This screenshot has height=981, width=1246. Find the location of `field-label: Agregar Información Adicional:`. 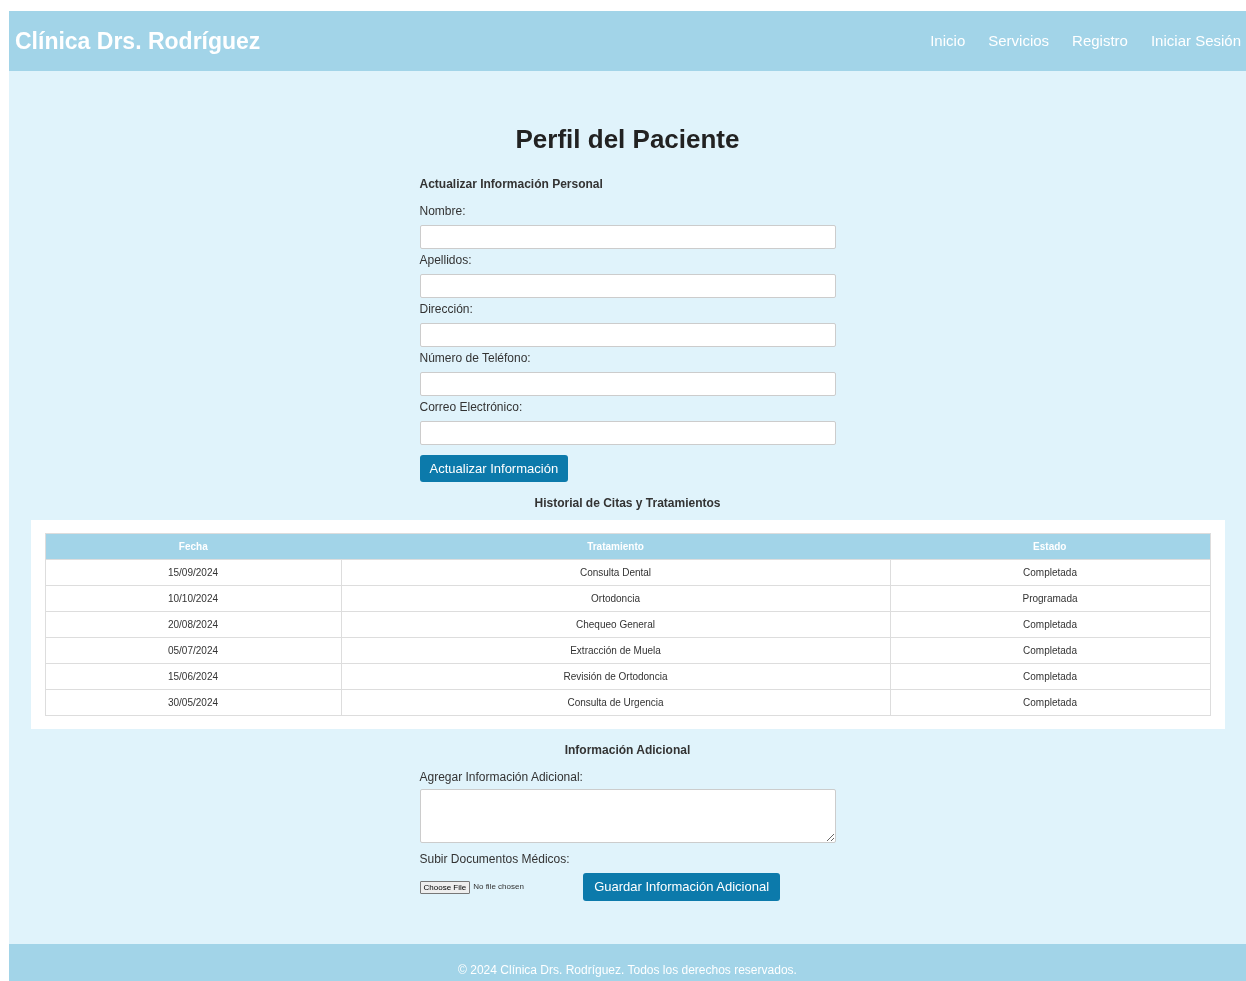

field-label: Agregar Información Adicional: is located at coordinates (501, 777).